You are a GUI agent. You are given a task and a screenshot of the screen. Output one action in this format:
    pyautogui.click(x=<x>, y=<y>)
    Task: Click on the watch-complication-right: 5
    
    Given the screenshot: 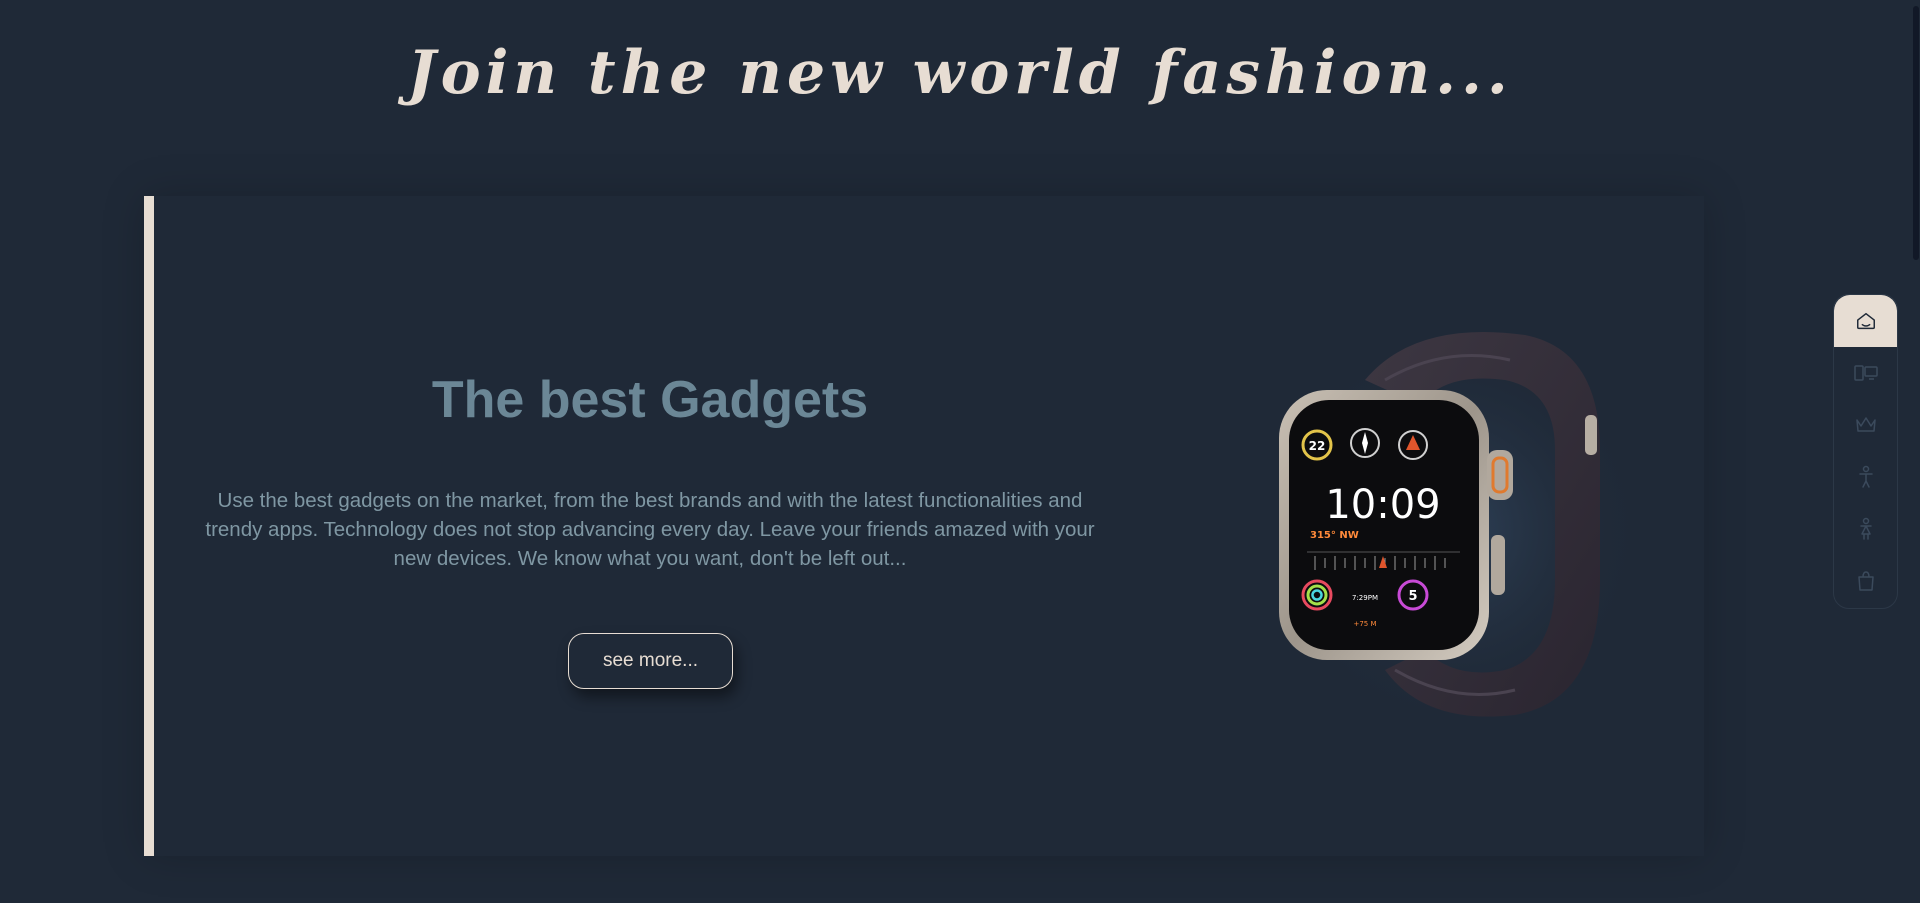 What is the action you would take?
    pyautogui.click(x=1412, y=596)
    